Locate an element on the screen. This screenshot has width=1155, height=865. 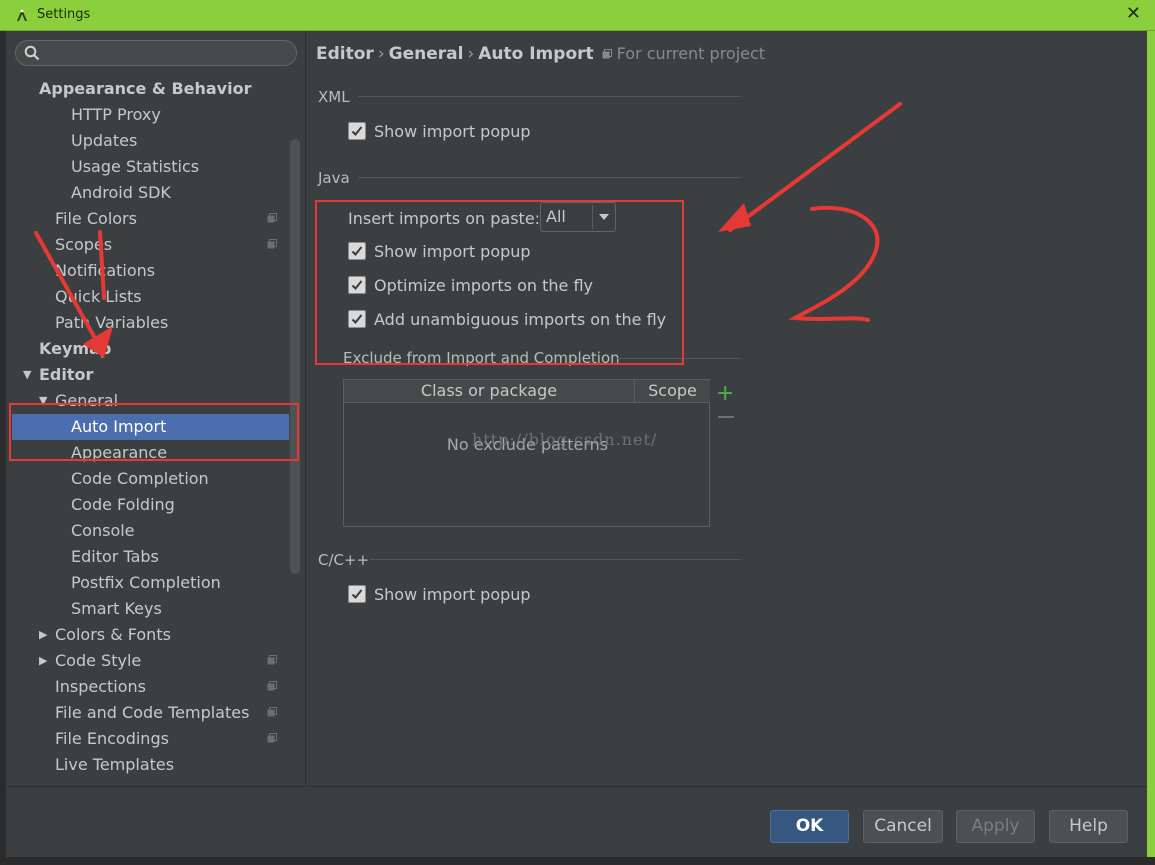
arrow-line-to-java-box is located at coordinates (815, 167).